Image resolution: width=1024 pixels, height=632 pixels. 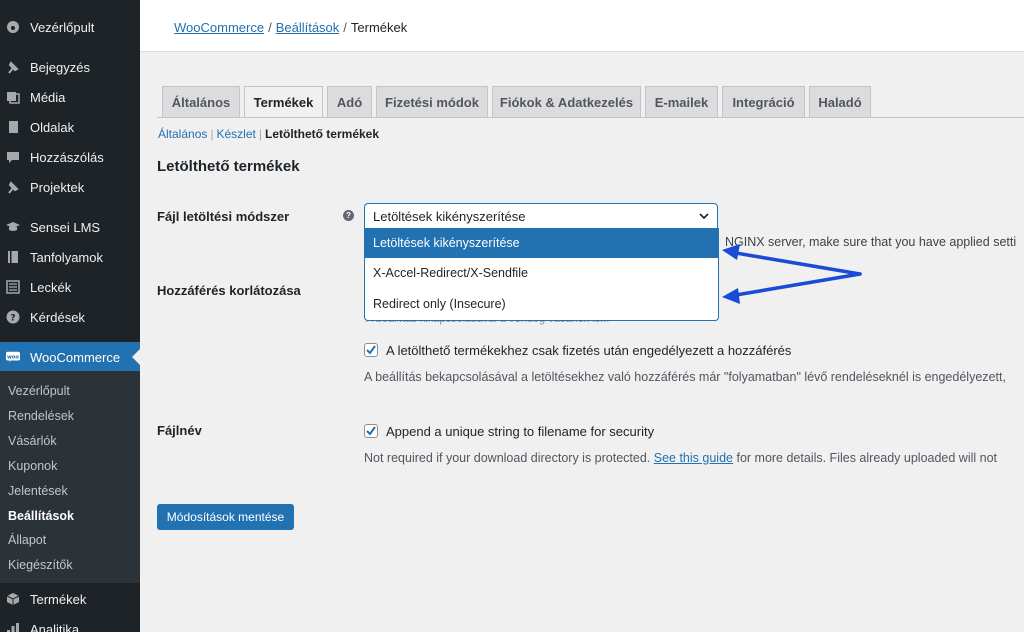 What do you see at coordinates (32, 466) in the screenshot?
I see `submenu-item: Kuponok` at bounding box center [32, 466].